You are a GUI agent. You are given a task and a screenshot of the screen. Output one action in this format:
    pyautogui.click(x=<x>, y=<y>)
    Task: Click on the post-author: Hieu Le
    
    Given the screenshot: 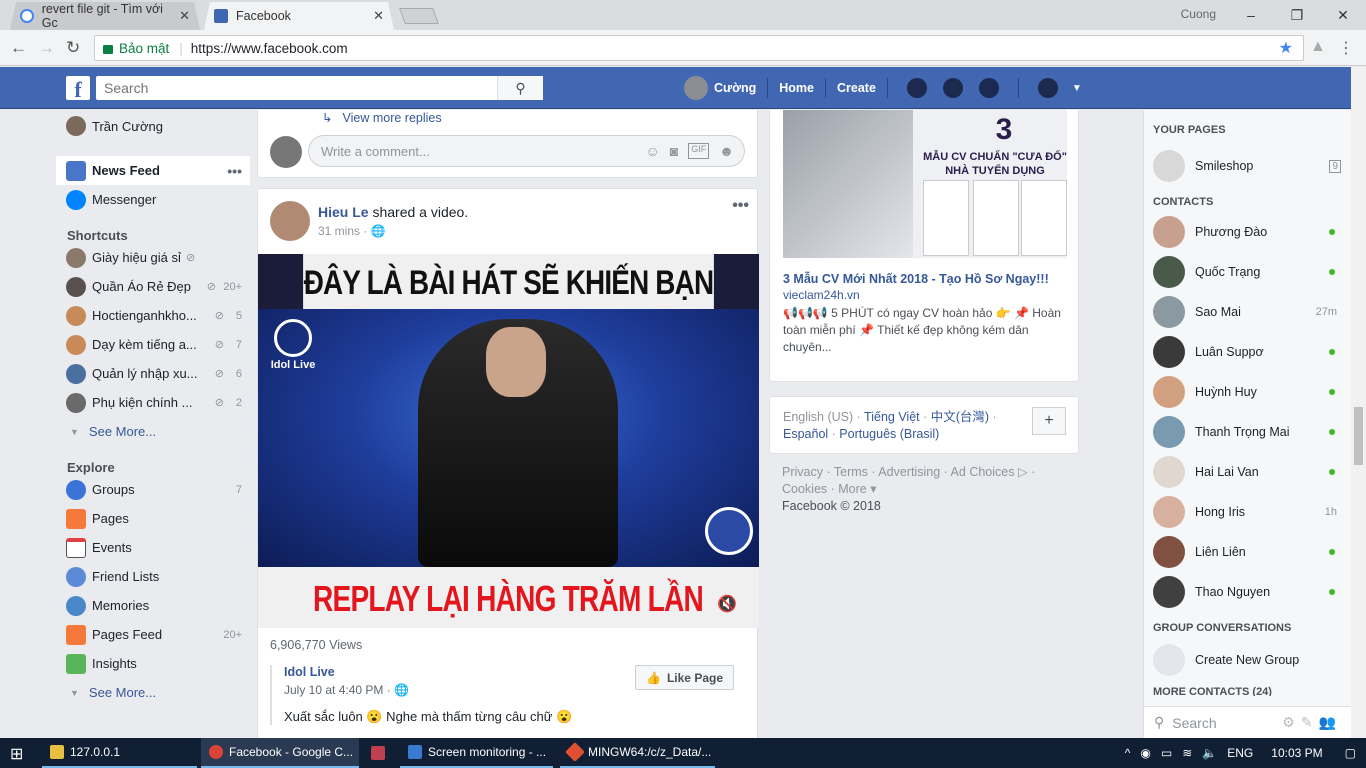 What is the action you would take?
    pyautogui.click(x=343, y=212)
    